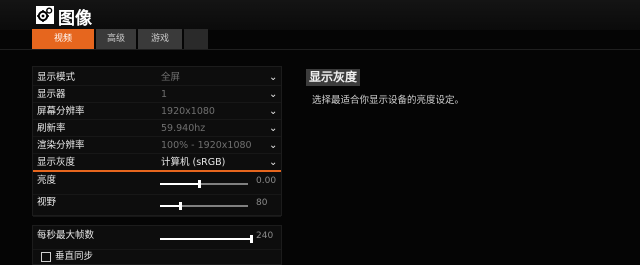 Image resolution: width=640 pixels, height=265 pixels. Describe the element at coordinates (204, 206) in the screenshot. I see `fov-slider` at that location.